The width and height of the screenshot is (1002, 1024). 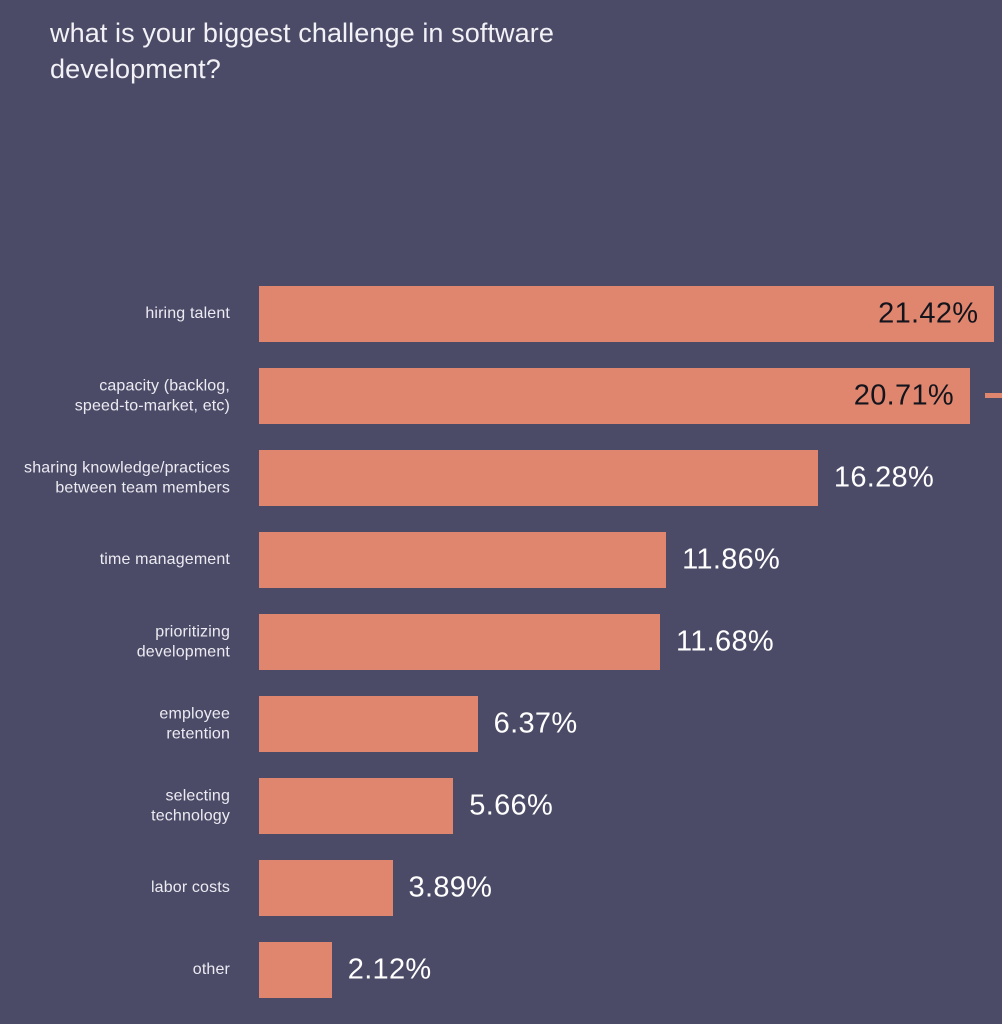 I want to click on bar-row: prioritizing development 11.68%, so click(x=501, y=642).